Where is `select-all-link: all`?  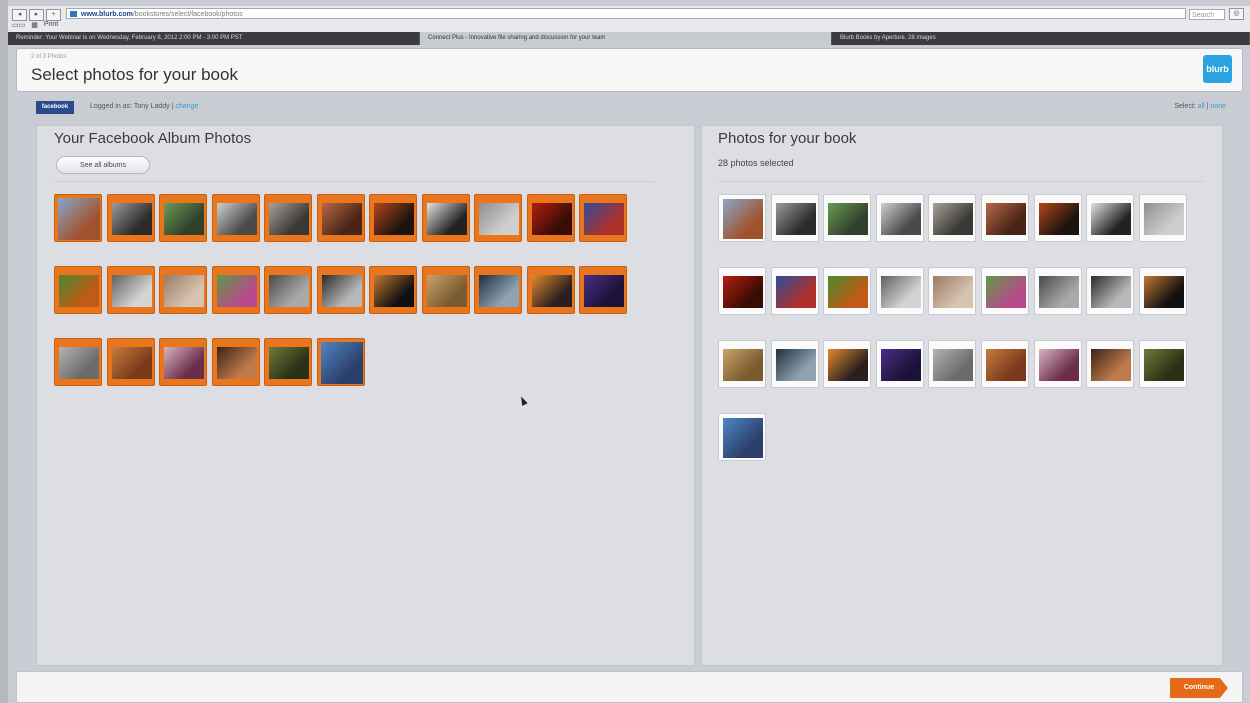
select-all-link: all is located at coordinates (1201, 106).